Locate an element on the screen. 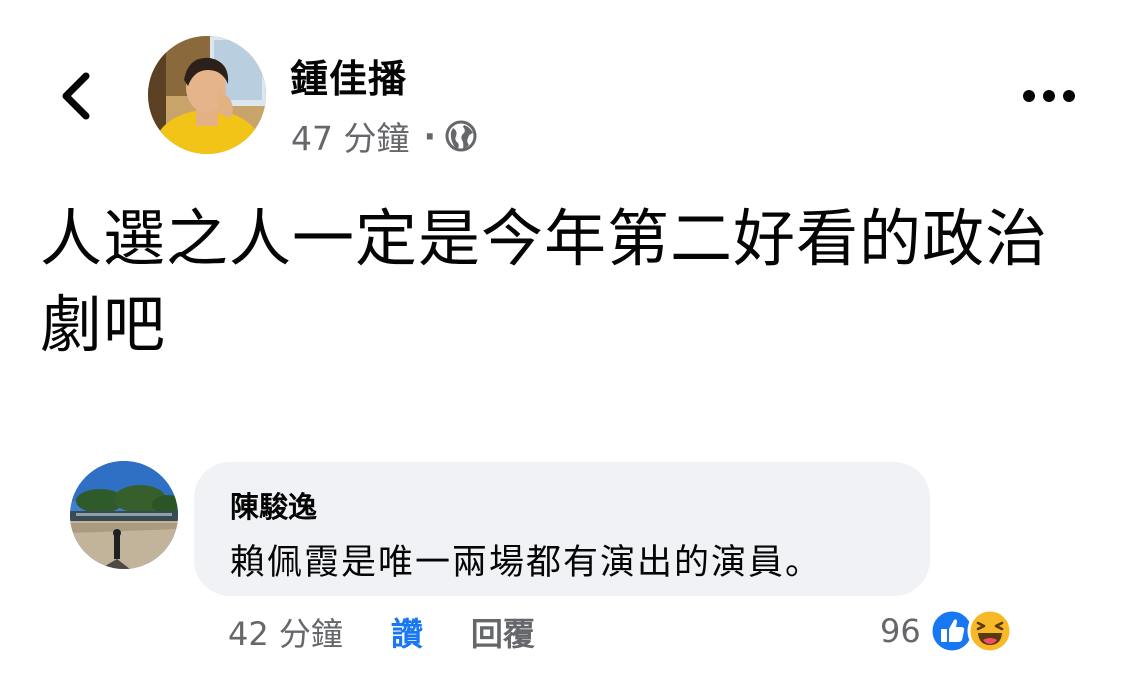  commenter-avatar-image is located at coordinates (124, 515).